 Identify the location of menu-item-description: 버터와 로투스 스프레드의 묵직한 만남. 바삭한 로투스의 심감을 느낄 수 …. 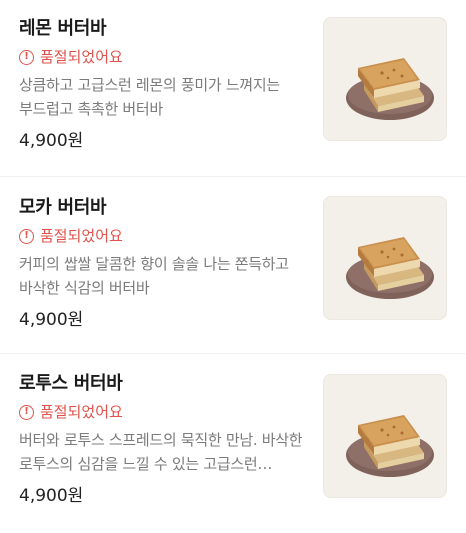
(161, 452).